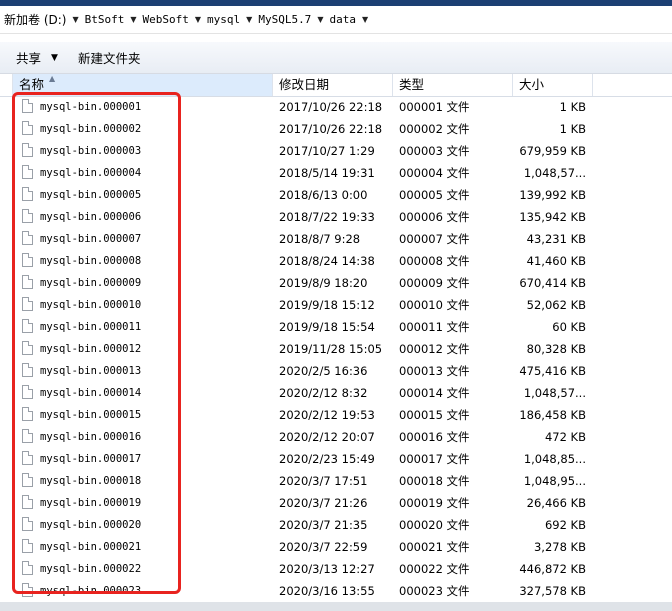 Image resolution: width=672 pixels, height=611 pixels. I want to click on file-size: 60 KB, so click(569, 327).